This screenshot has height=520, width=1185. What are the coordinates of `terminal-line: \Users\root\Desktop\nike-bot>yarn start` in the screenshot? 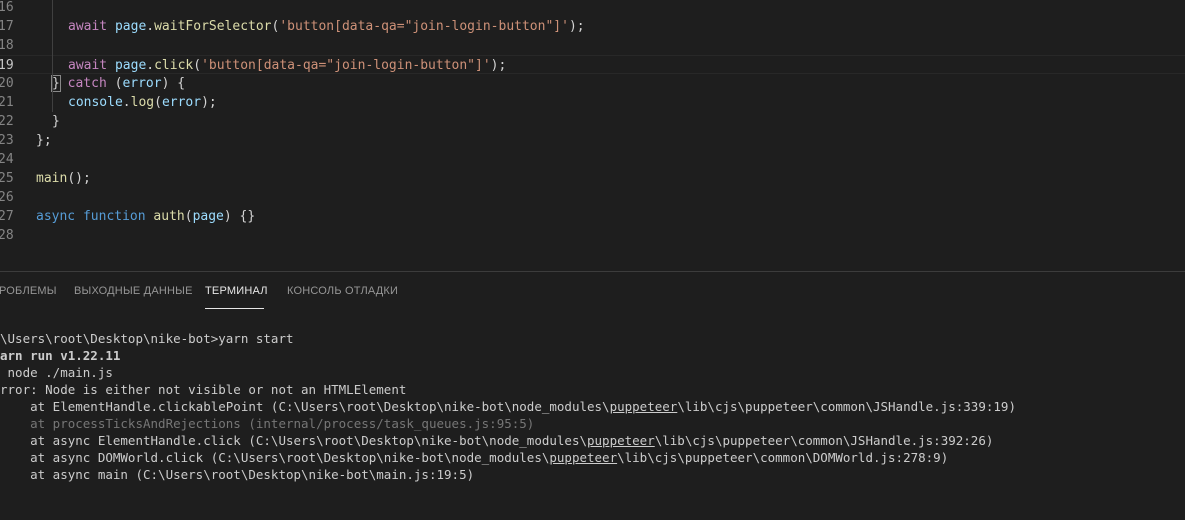 It's located at (147, 338).